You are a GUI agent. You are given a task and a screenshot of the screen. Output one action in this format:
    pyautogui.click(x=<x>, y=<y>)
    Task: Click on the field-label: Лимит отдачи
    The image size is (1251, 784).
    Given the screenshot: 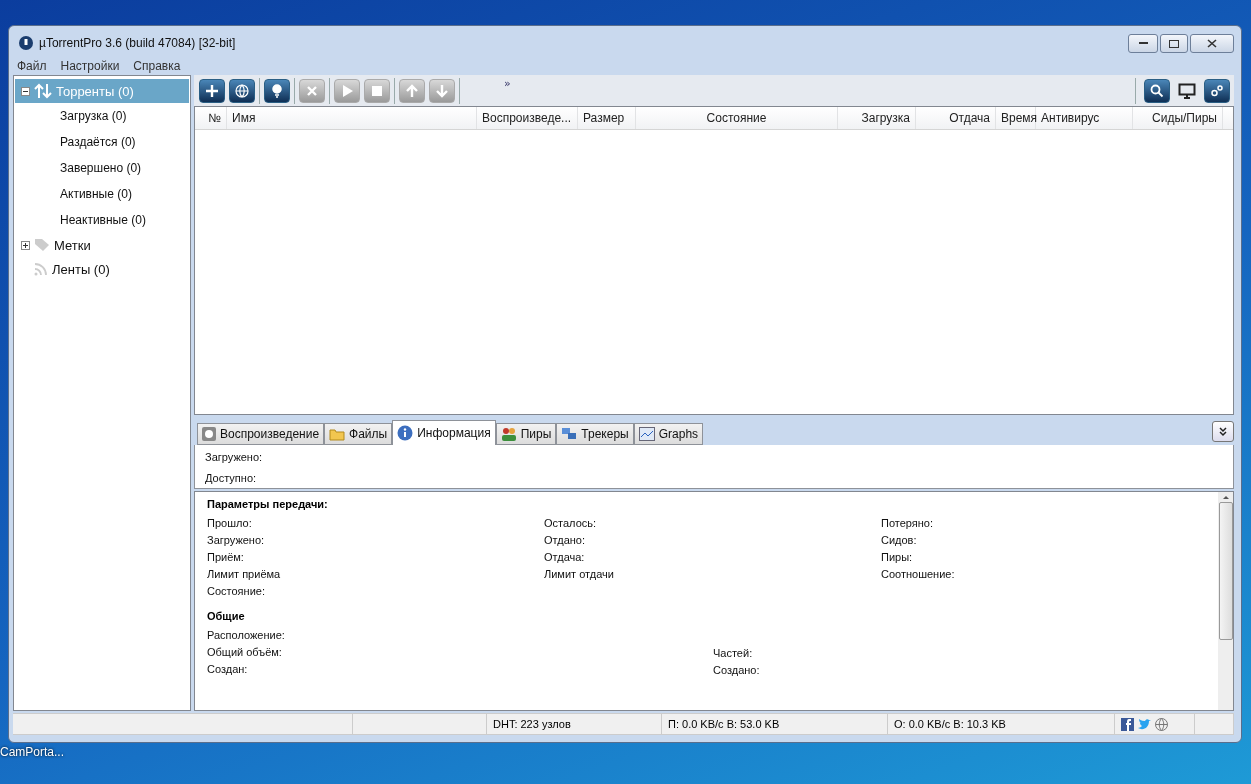 What is the action you would take?
    pyautogui.click(x=579, y=574)
    